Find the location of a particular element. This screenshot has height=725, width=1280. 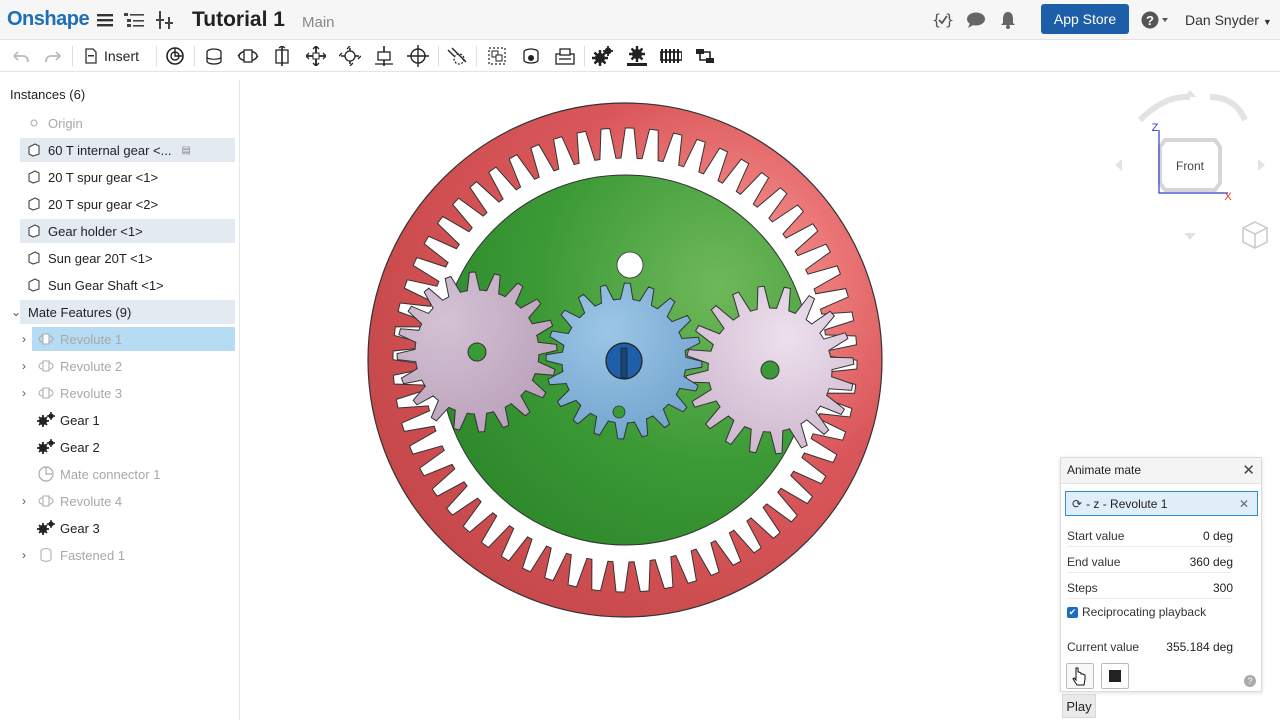

branch-label: Main is located at coordinates (318, 22).